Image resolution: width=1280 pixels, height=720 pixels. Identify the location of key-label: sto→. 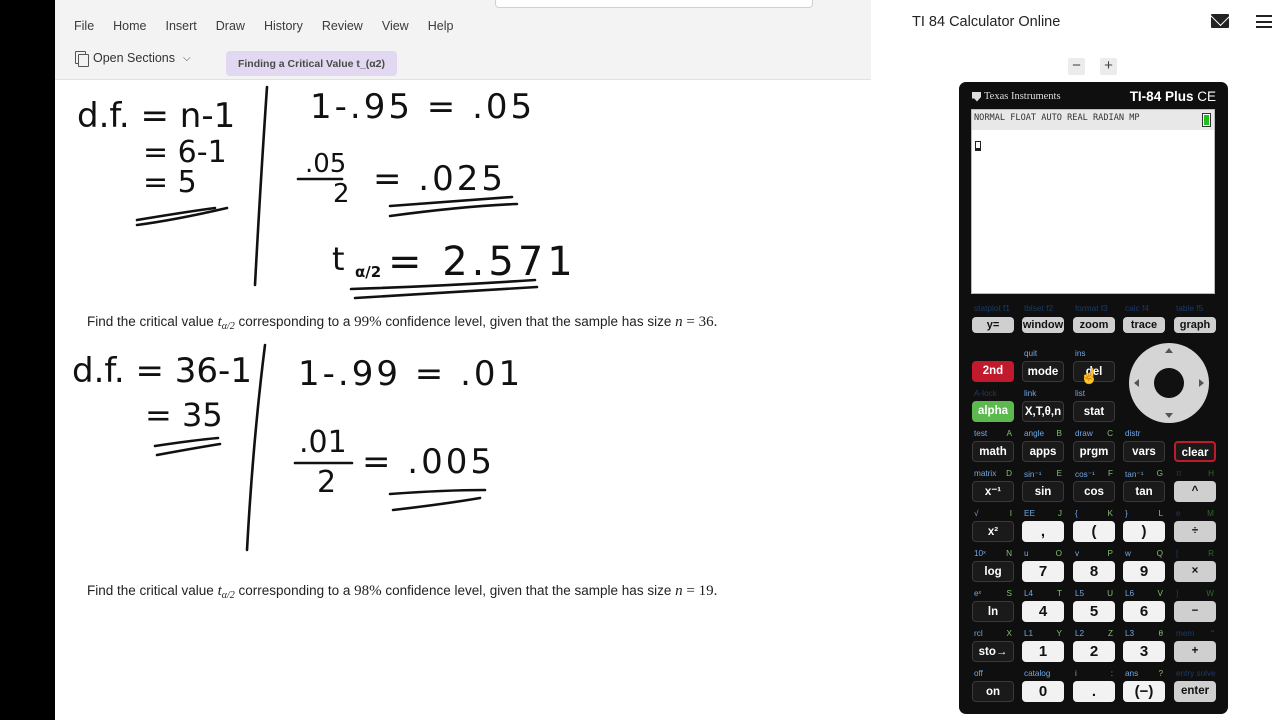
(993, 651).